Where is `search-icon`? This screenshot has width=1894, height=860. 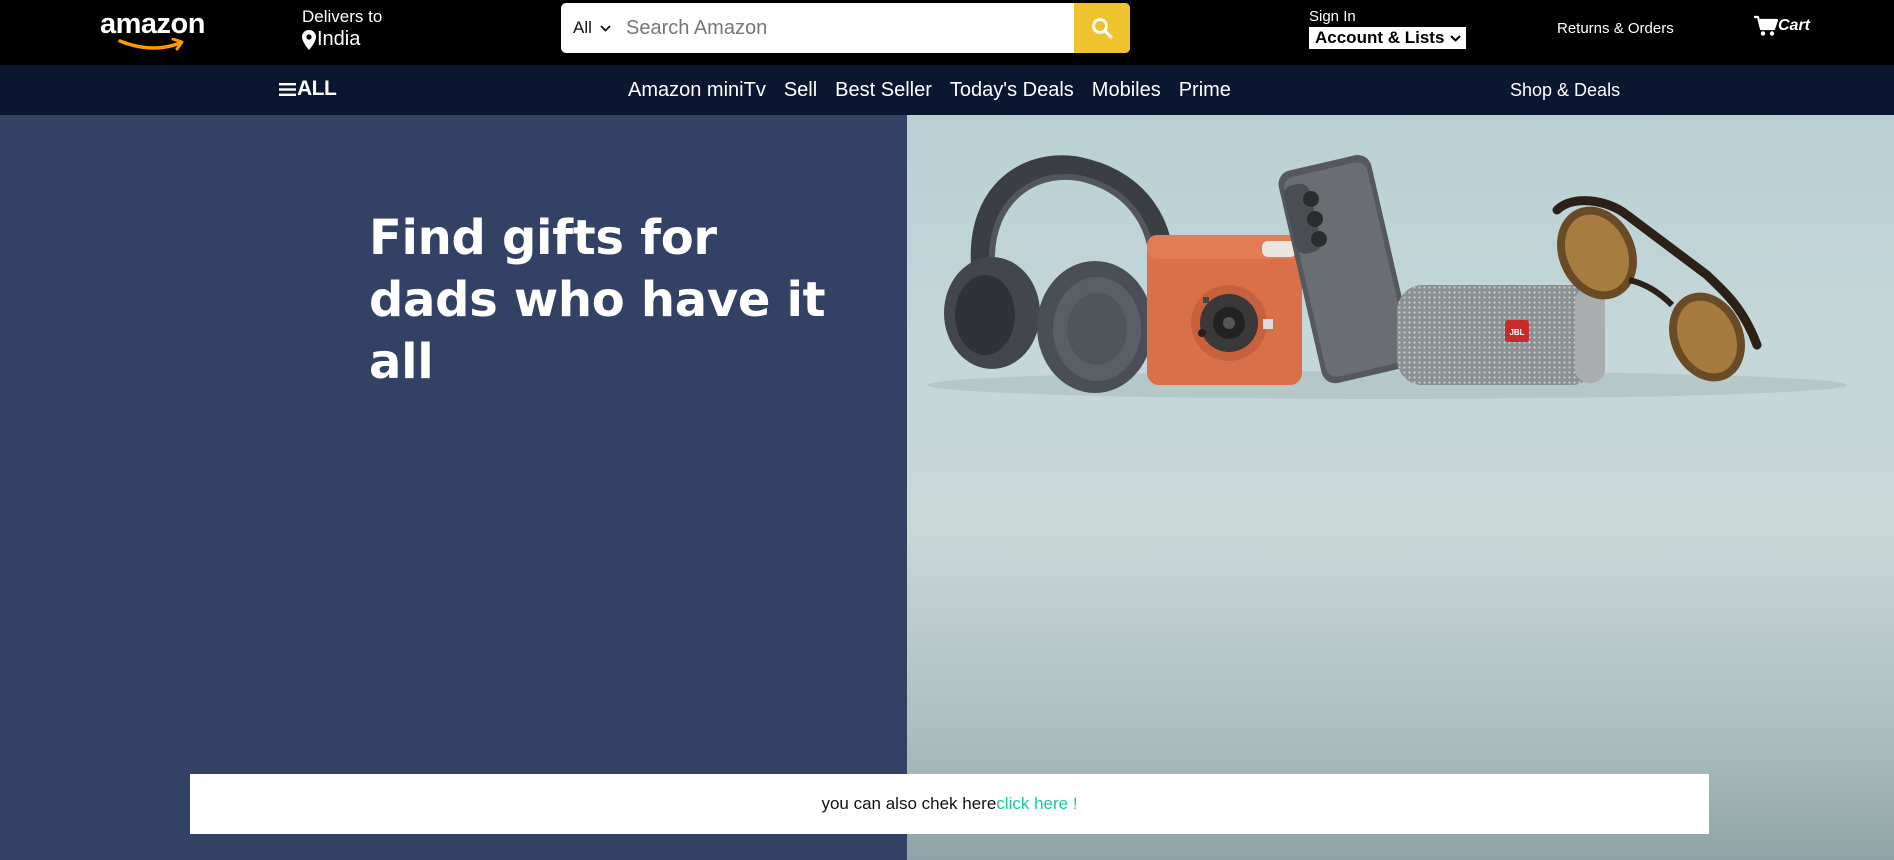
search-icon is located at coordinates (1102, 28).